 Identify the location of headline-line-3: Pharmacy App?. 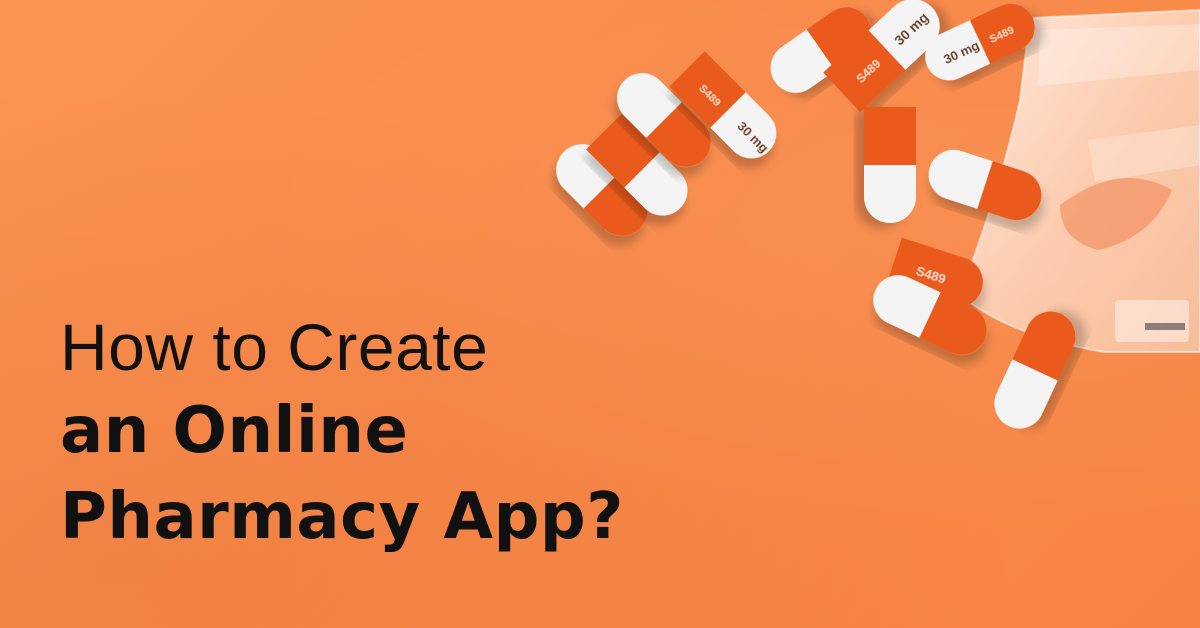
(342, 517).